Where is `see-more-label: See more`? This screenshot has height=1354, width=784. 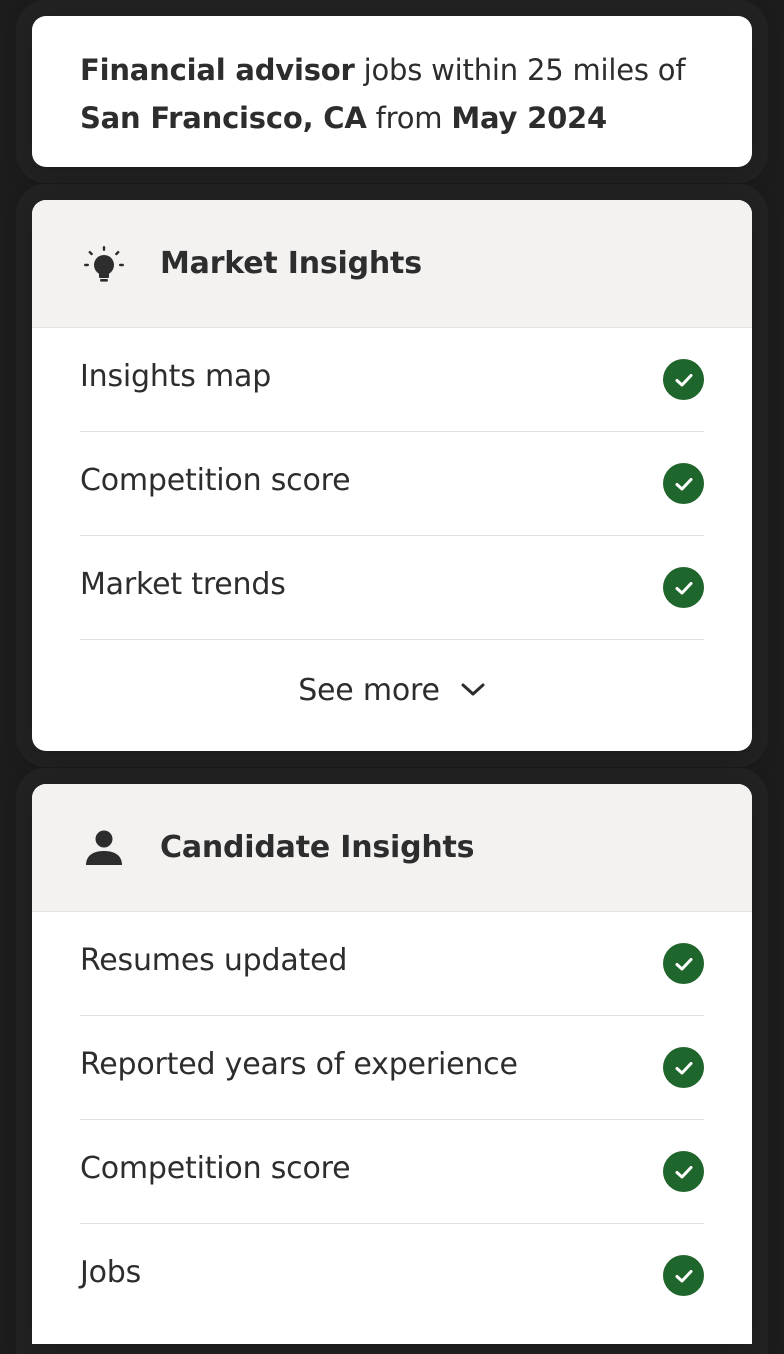
see-more-label: See more is located at coordinates (369, 690).